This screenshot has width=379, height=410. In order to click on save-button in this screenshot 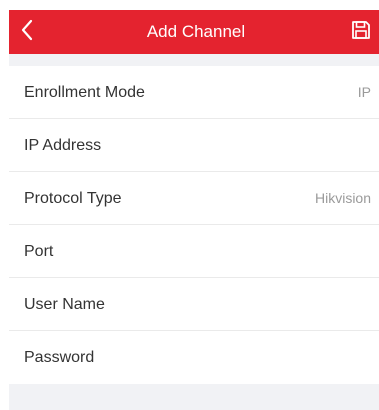, I will do `click(361, 32)`.